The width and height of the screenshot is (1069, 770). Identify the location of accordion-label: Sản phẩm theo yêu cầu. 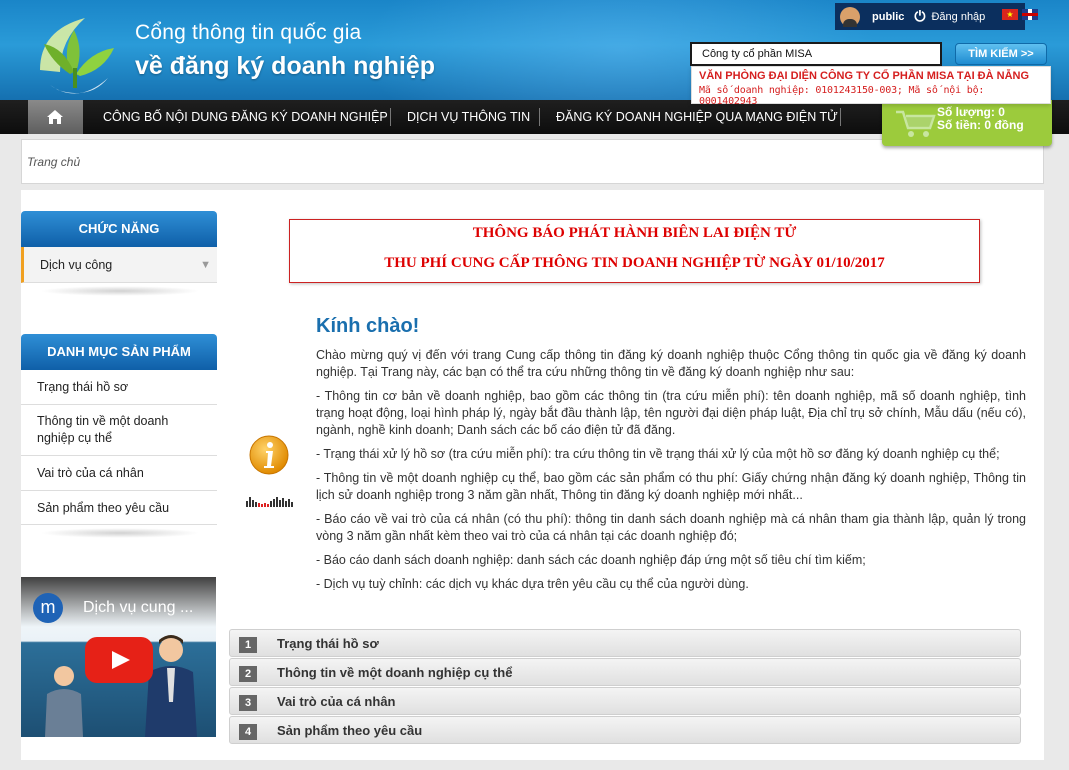
(350, 730).